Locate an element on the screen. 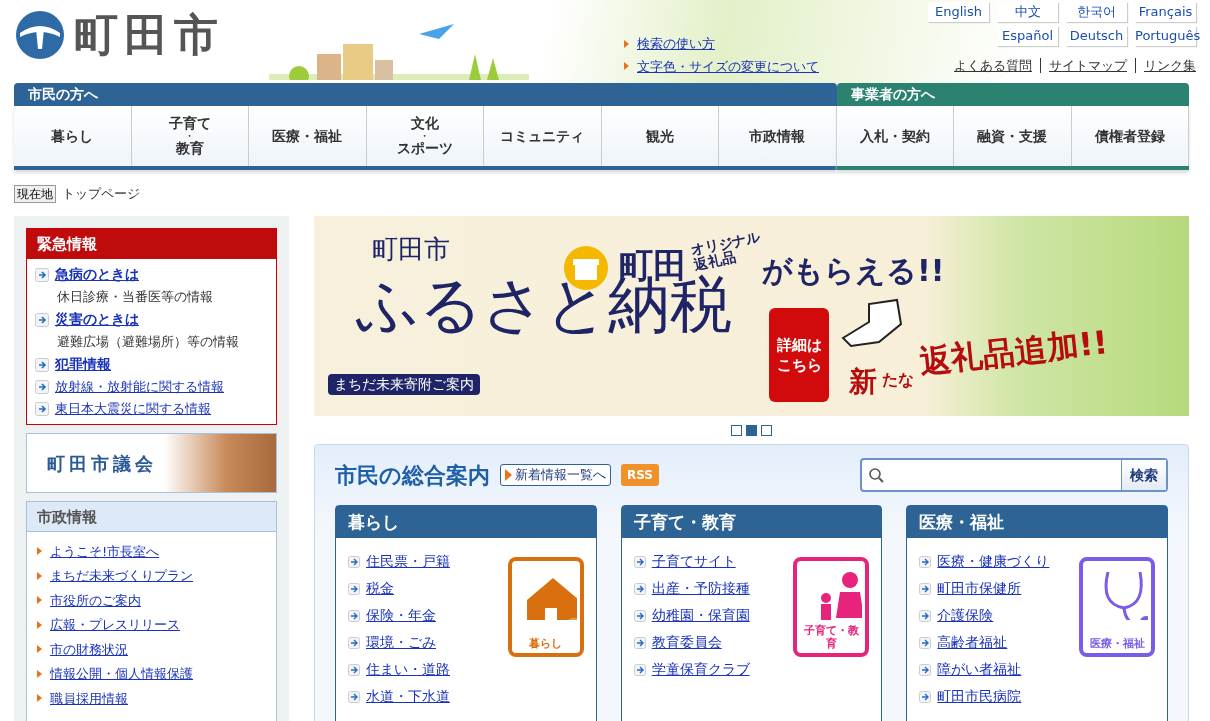 This screenshot has width=1210, height=721. nav-tab: 子育て ・ 教育 is located at coordinates (190, 136).